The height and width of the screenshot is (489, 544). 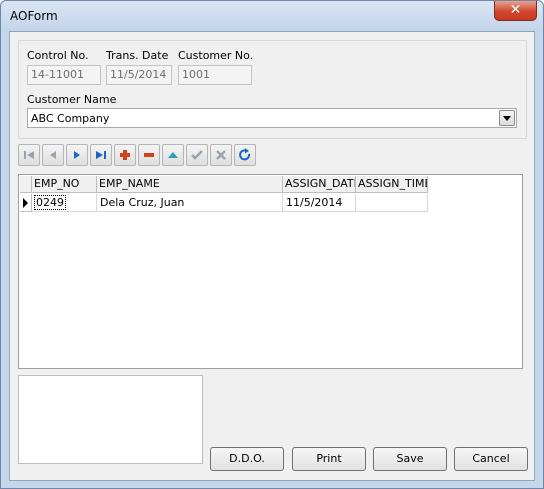 I want to click on control-no-label: Control No., so click(x=58, y=55).